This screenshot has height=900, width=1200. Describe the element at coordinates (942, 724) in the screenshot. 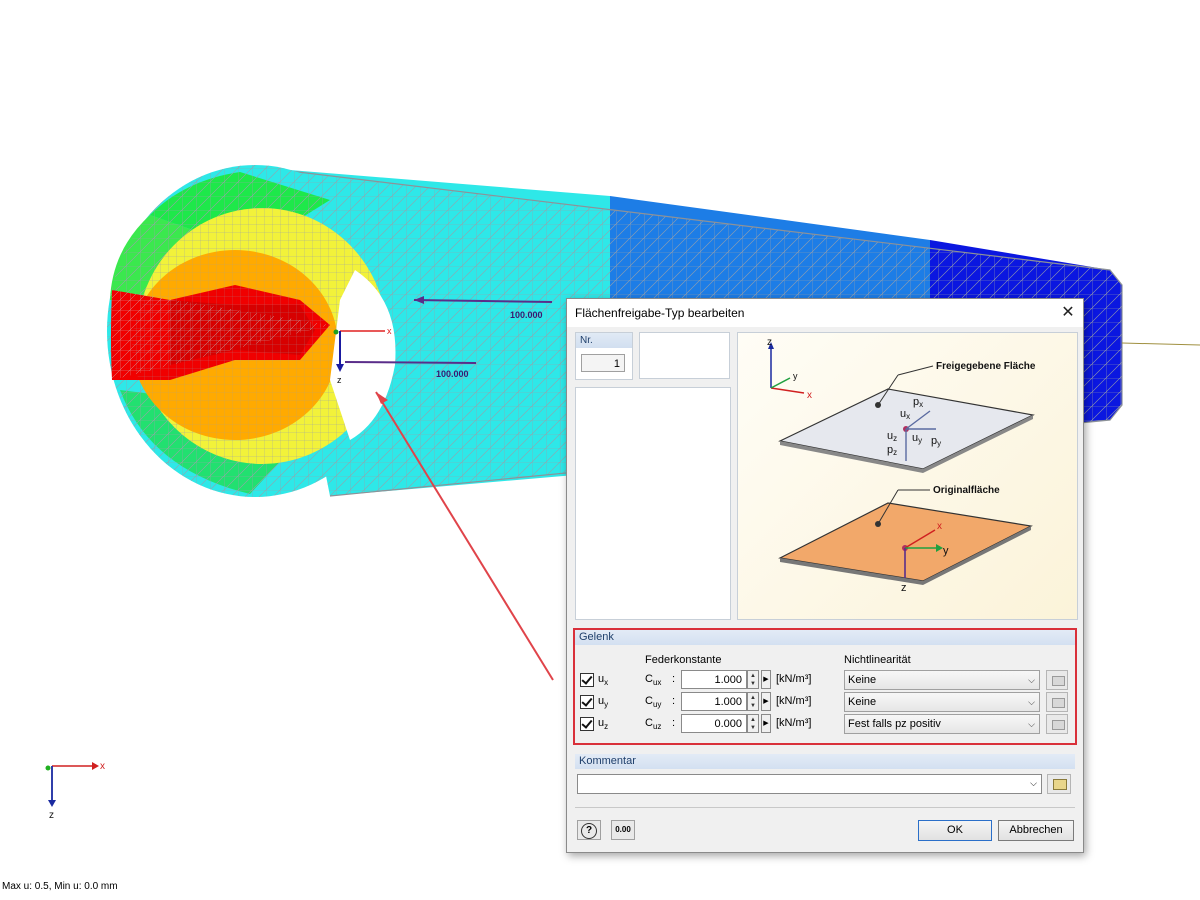

I see `uz-nonlinearity-select: Fest falls pz positiv ⌵` at that location.